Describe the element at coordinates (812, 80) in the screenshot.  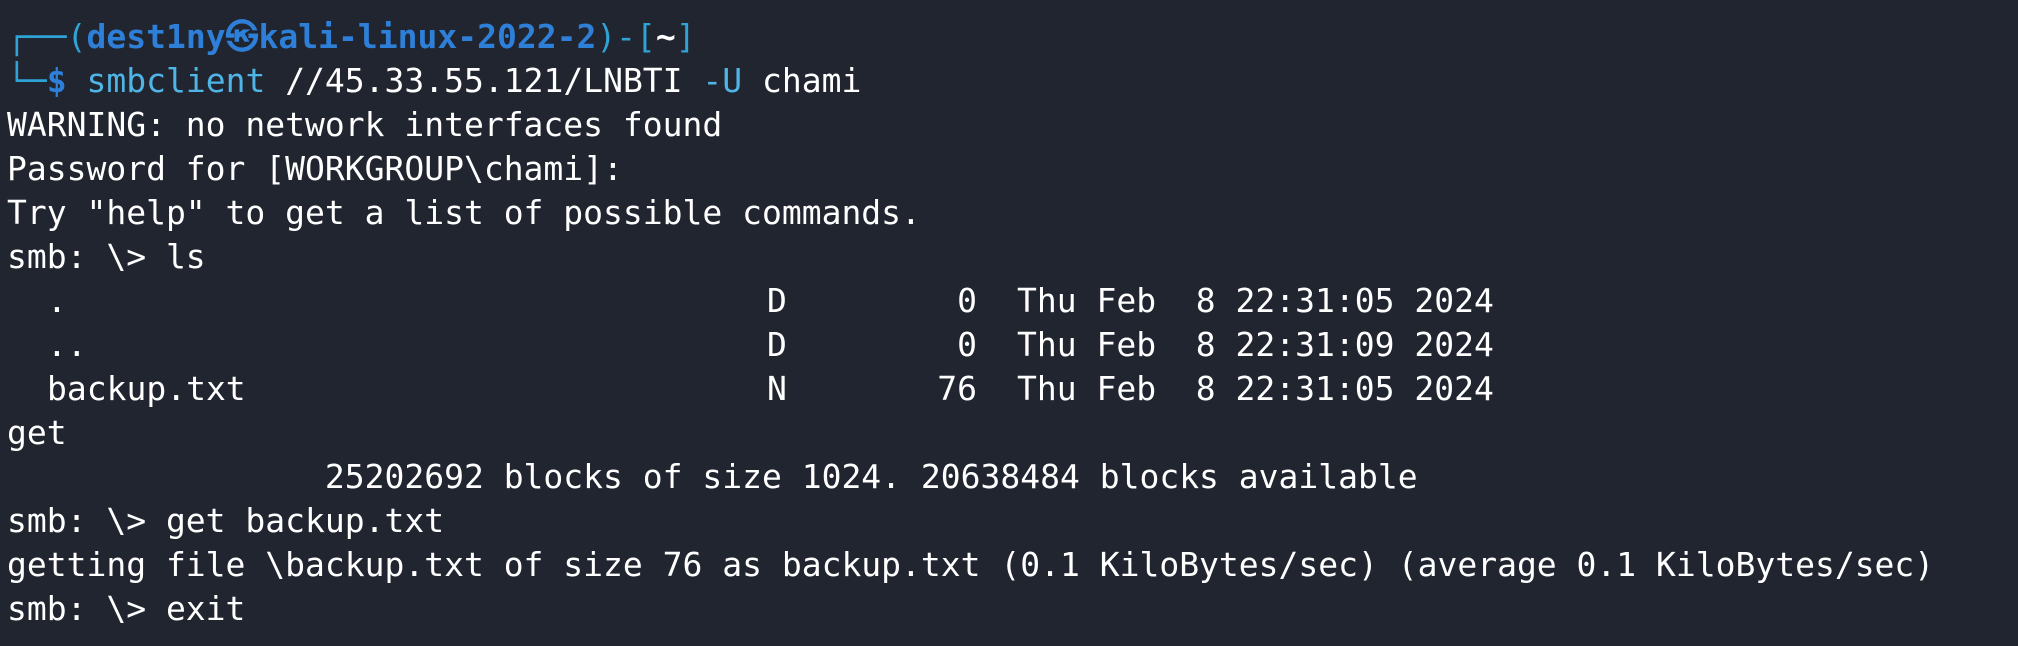
I see `command-flag-value: chami` at that location.